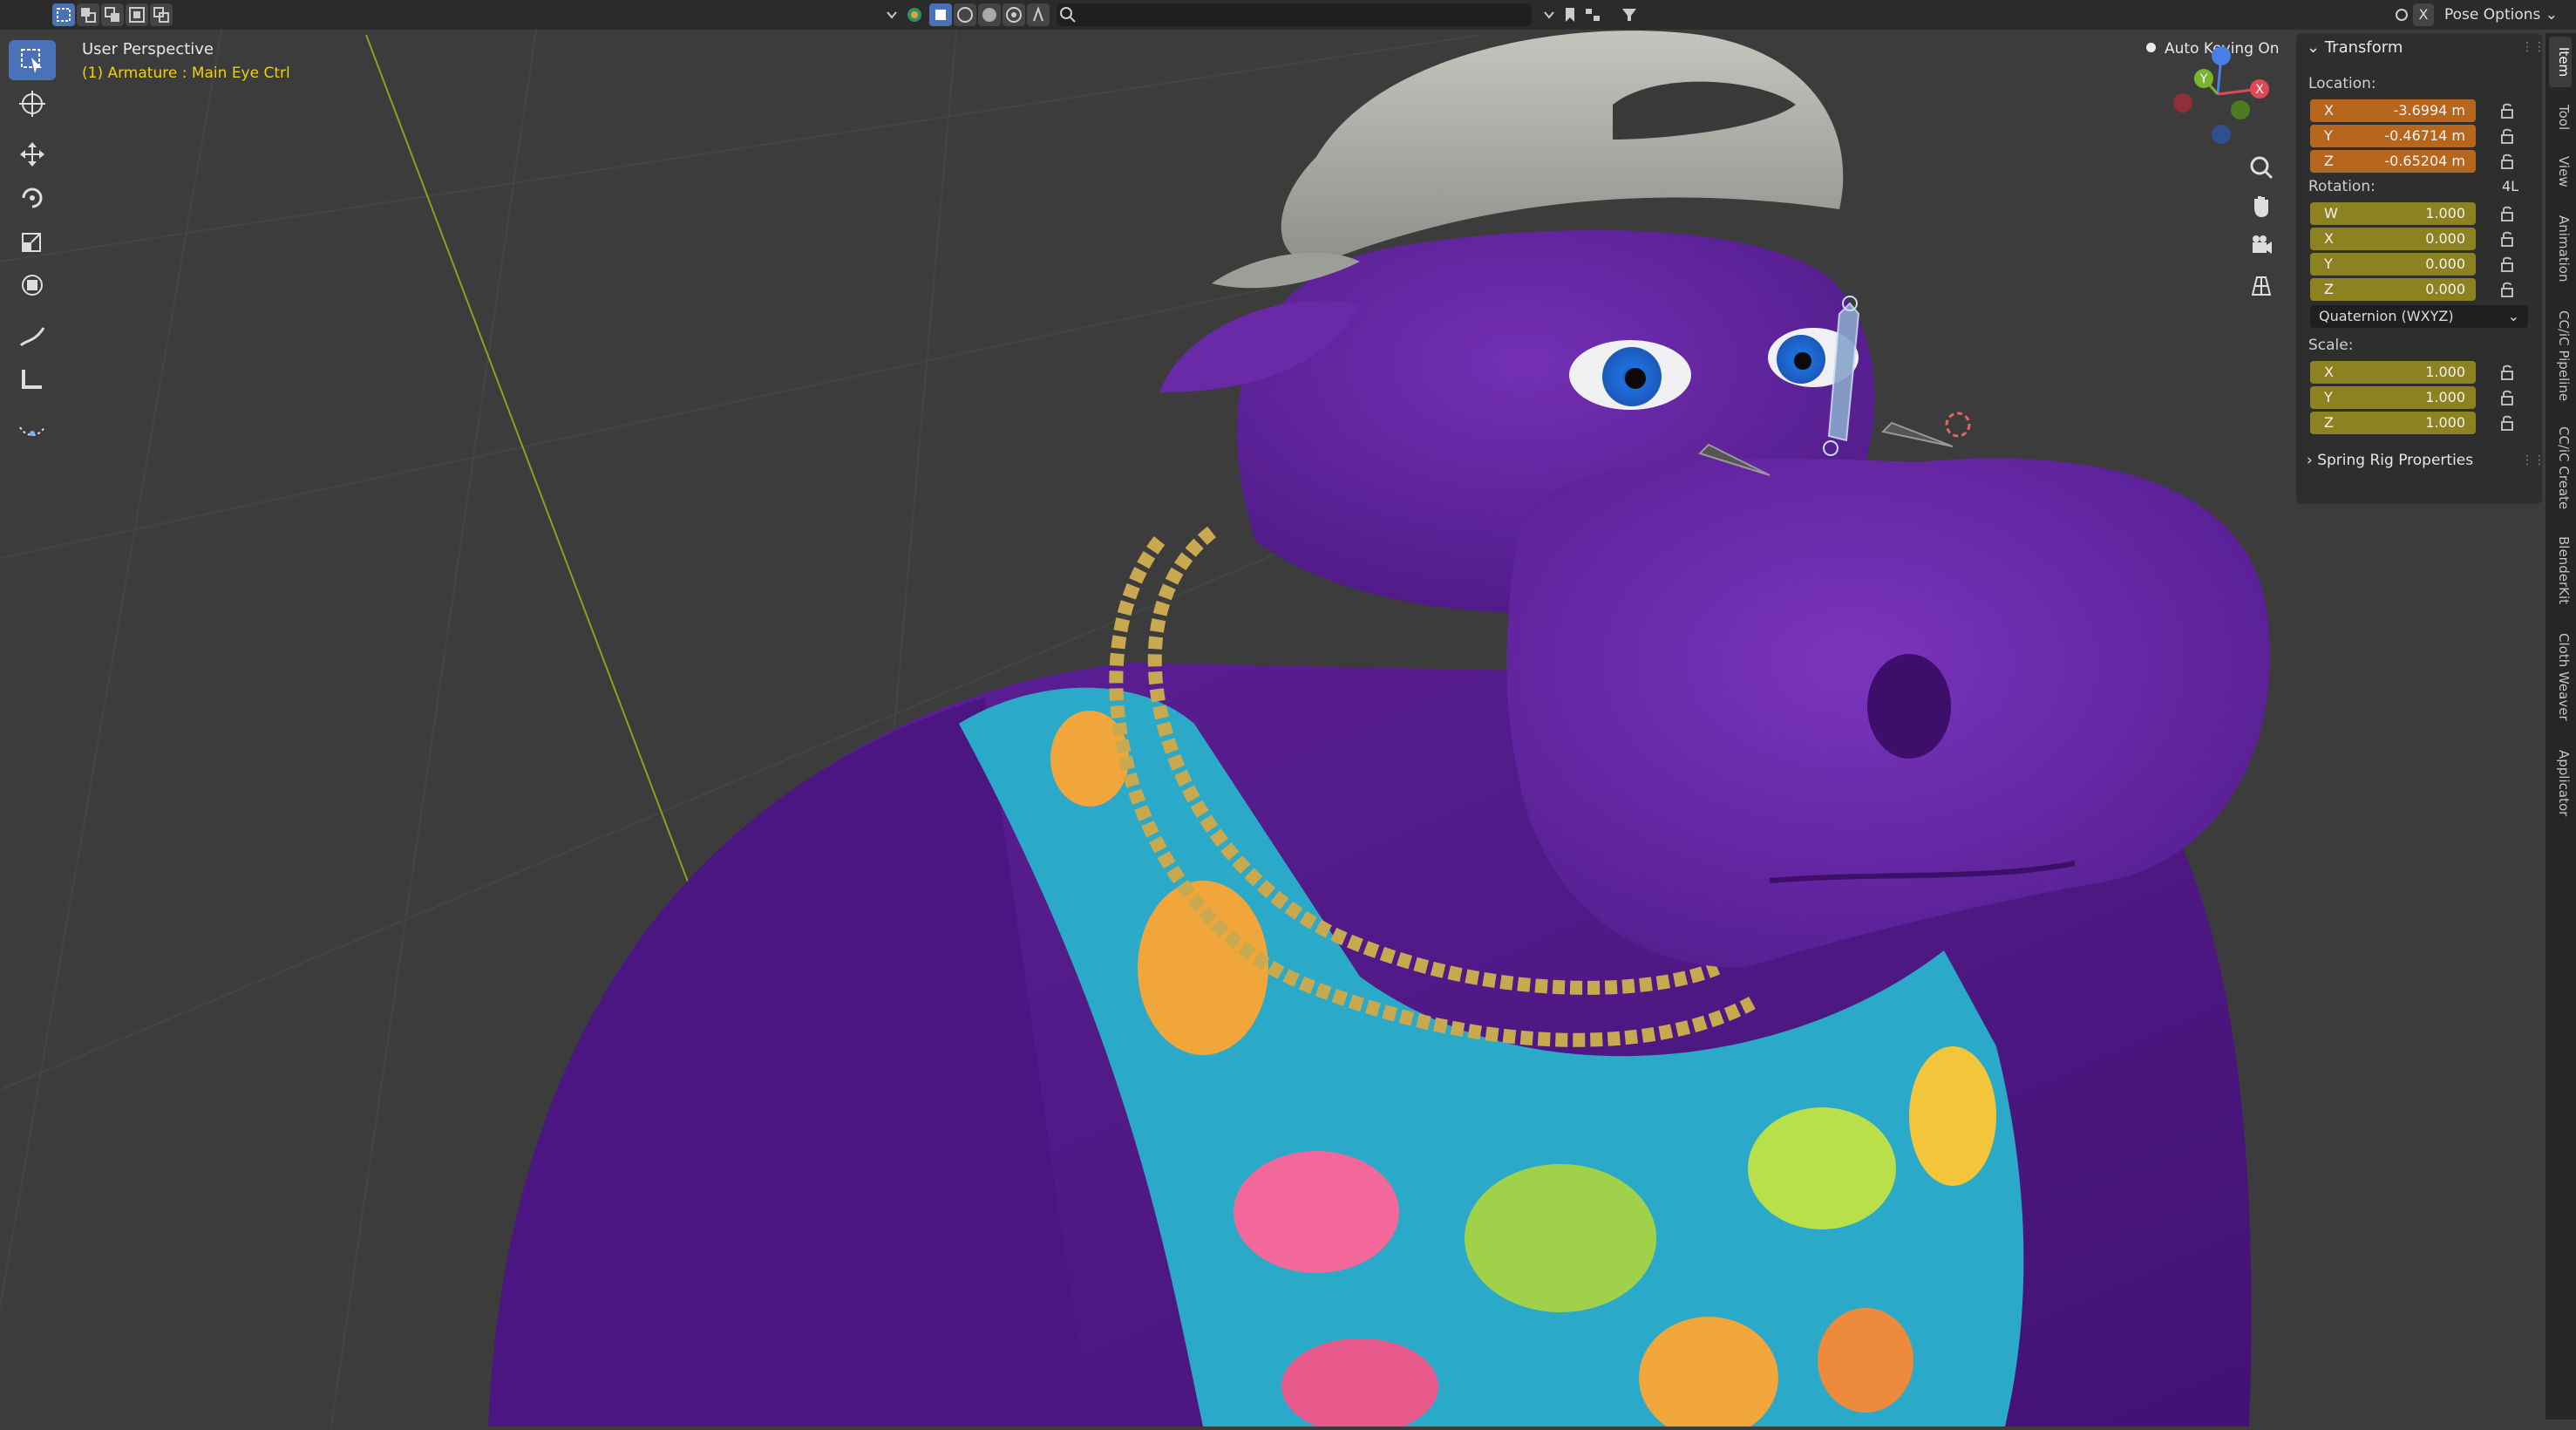  What do you see at coordinates (1958, 425) in the screenshot?
I see `3d-cursor` at bounding box center [1958, 425].